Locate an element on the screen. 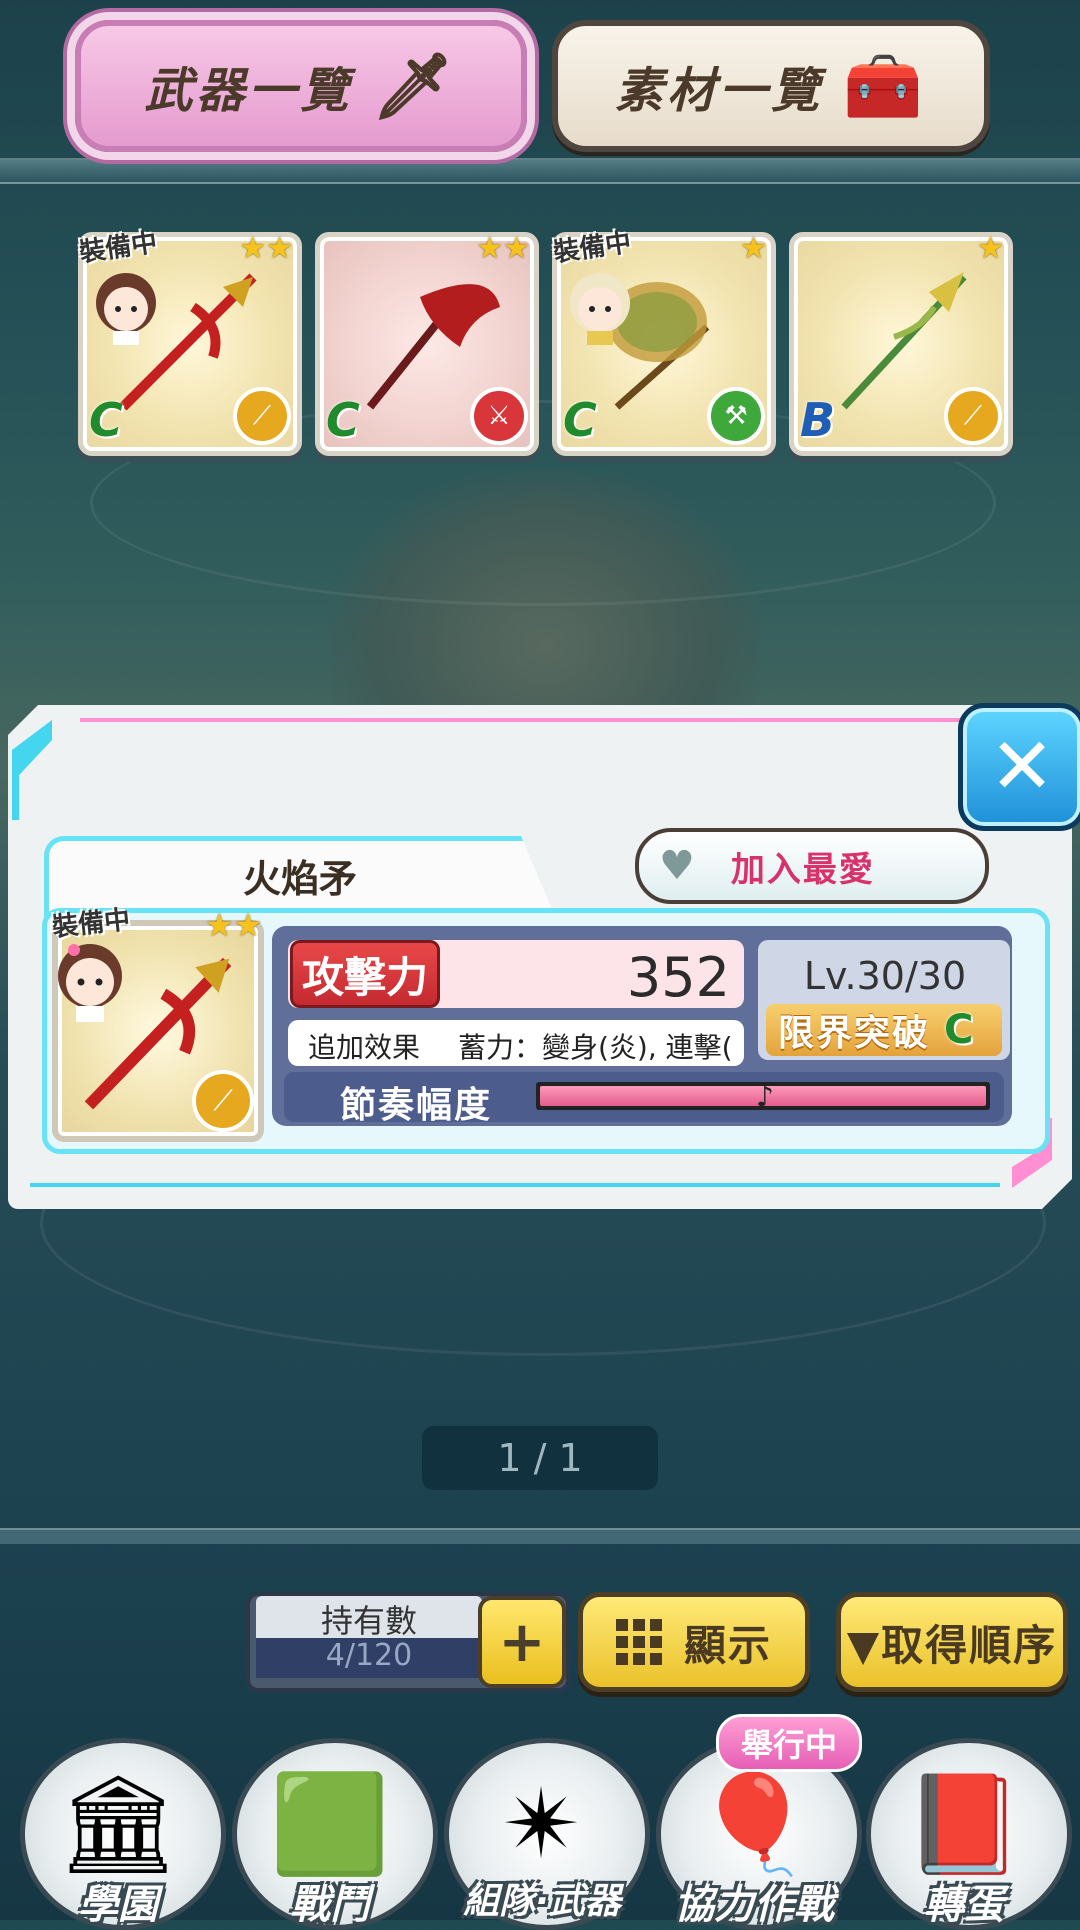  tab-material-list: 素材一覽 🧰 is located at coordinates (771, 86).